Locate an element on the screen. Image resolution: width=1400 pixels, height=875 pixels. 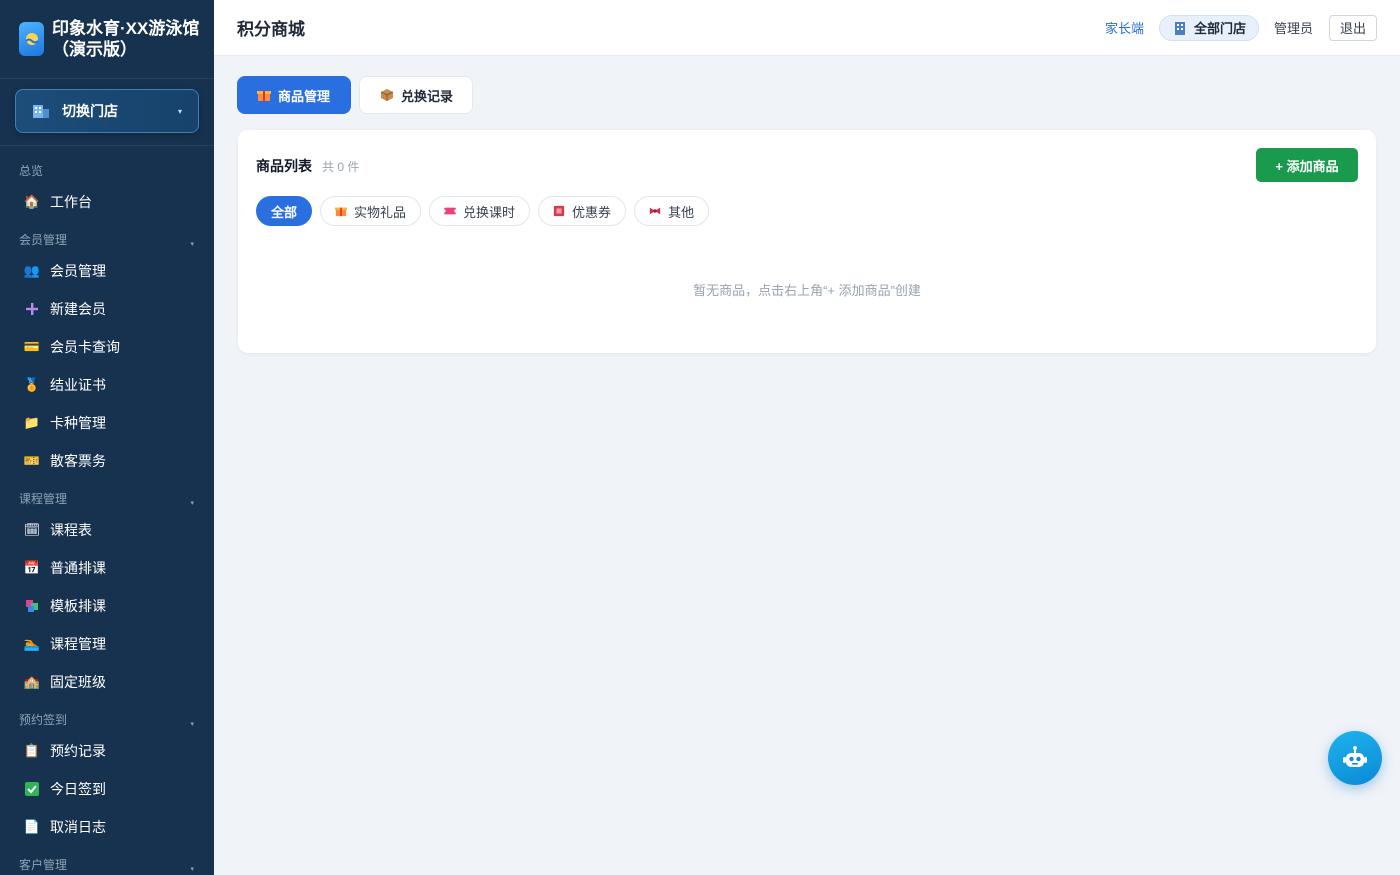
card-icon: 💳 is located at coordinates (32, 346).